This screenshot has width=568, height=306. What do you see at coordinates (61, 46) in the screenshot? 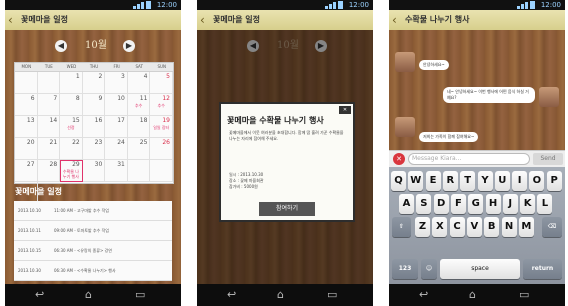
I see `prev-month-button: ◀` at bounding box center [61, 46].